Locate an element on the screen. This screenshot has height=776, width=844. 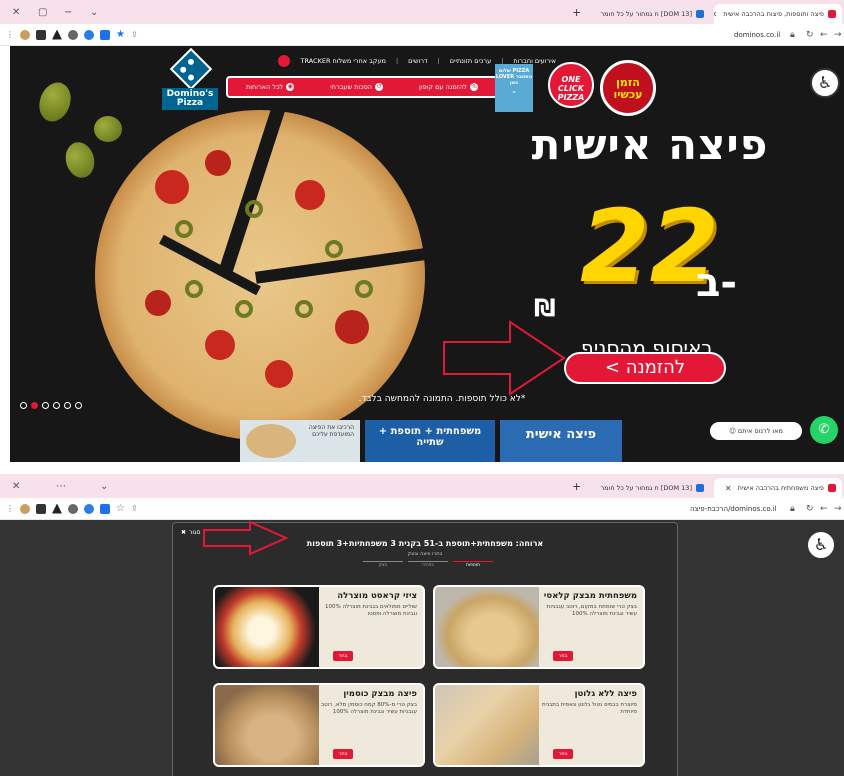
chat-bubble: מאו לרנוס איתם ☺ is located at coordinates (756, 431).